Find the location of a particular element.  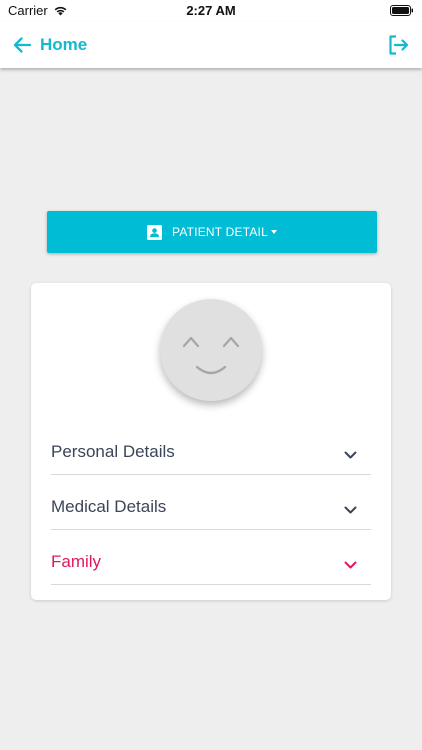

logout-icon is located at coordinates (398, 45).